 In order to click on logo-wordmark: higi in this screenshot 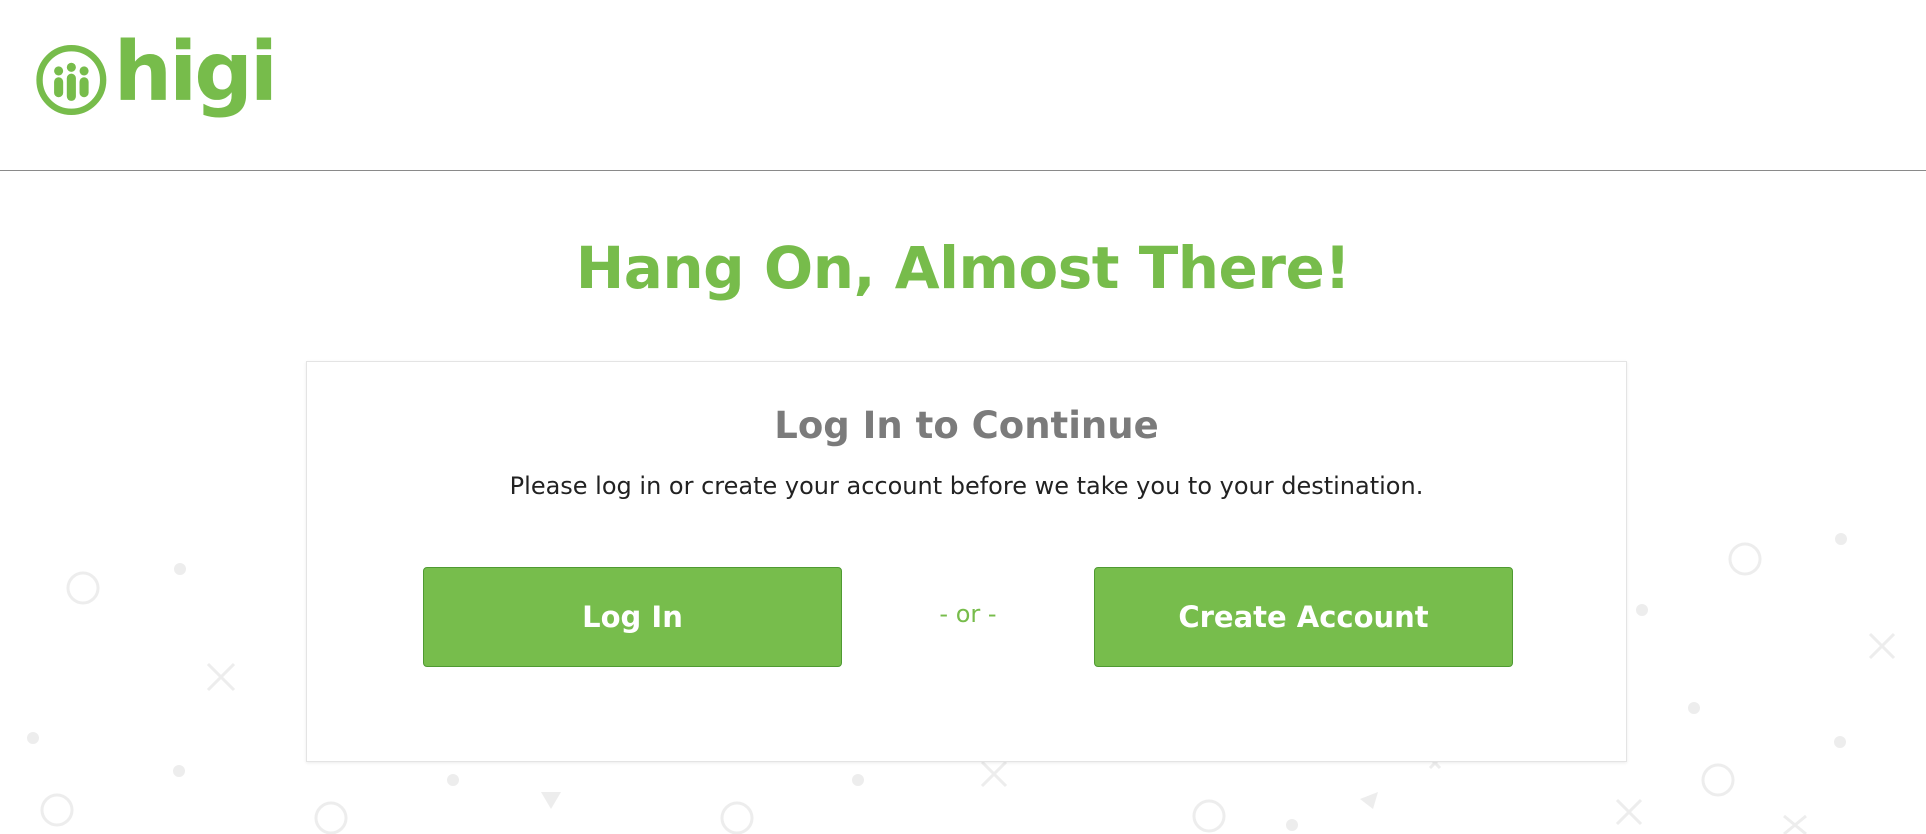, I will do `click(195, 72)`.